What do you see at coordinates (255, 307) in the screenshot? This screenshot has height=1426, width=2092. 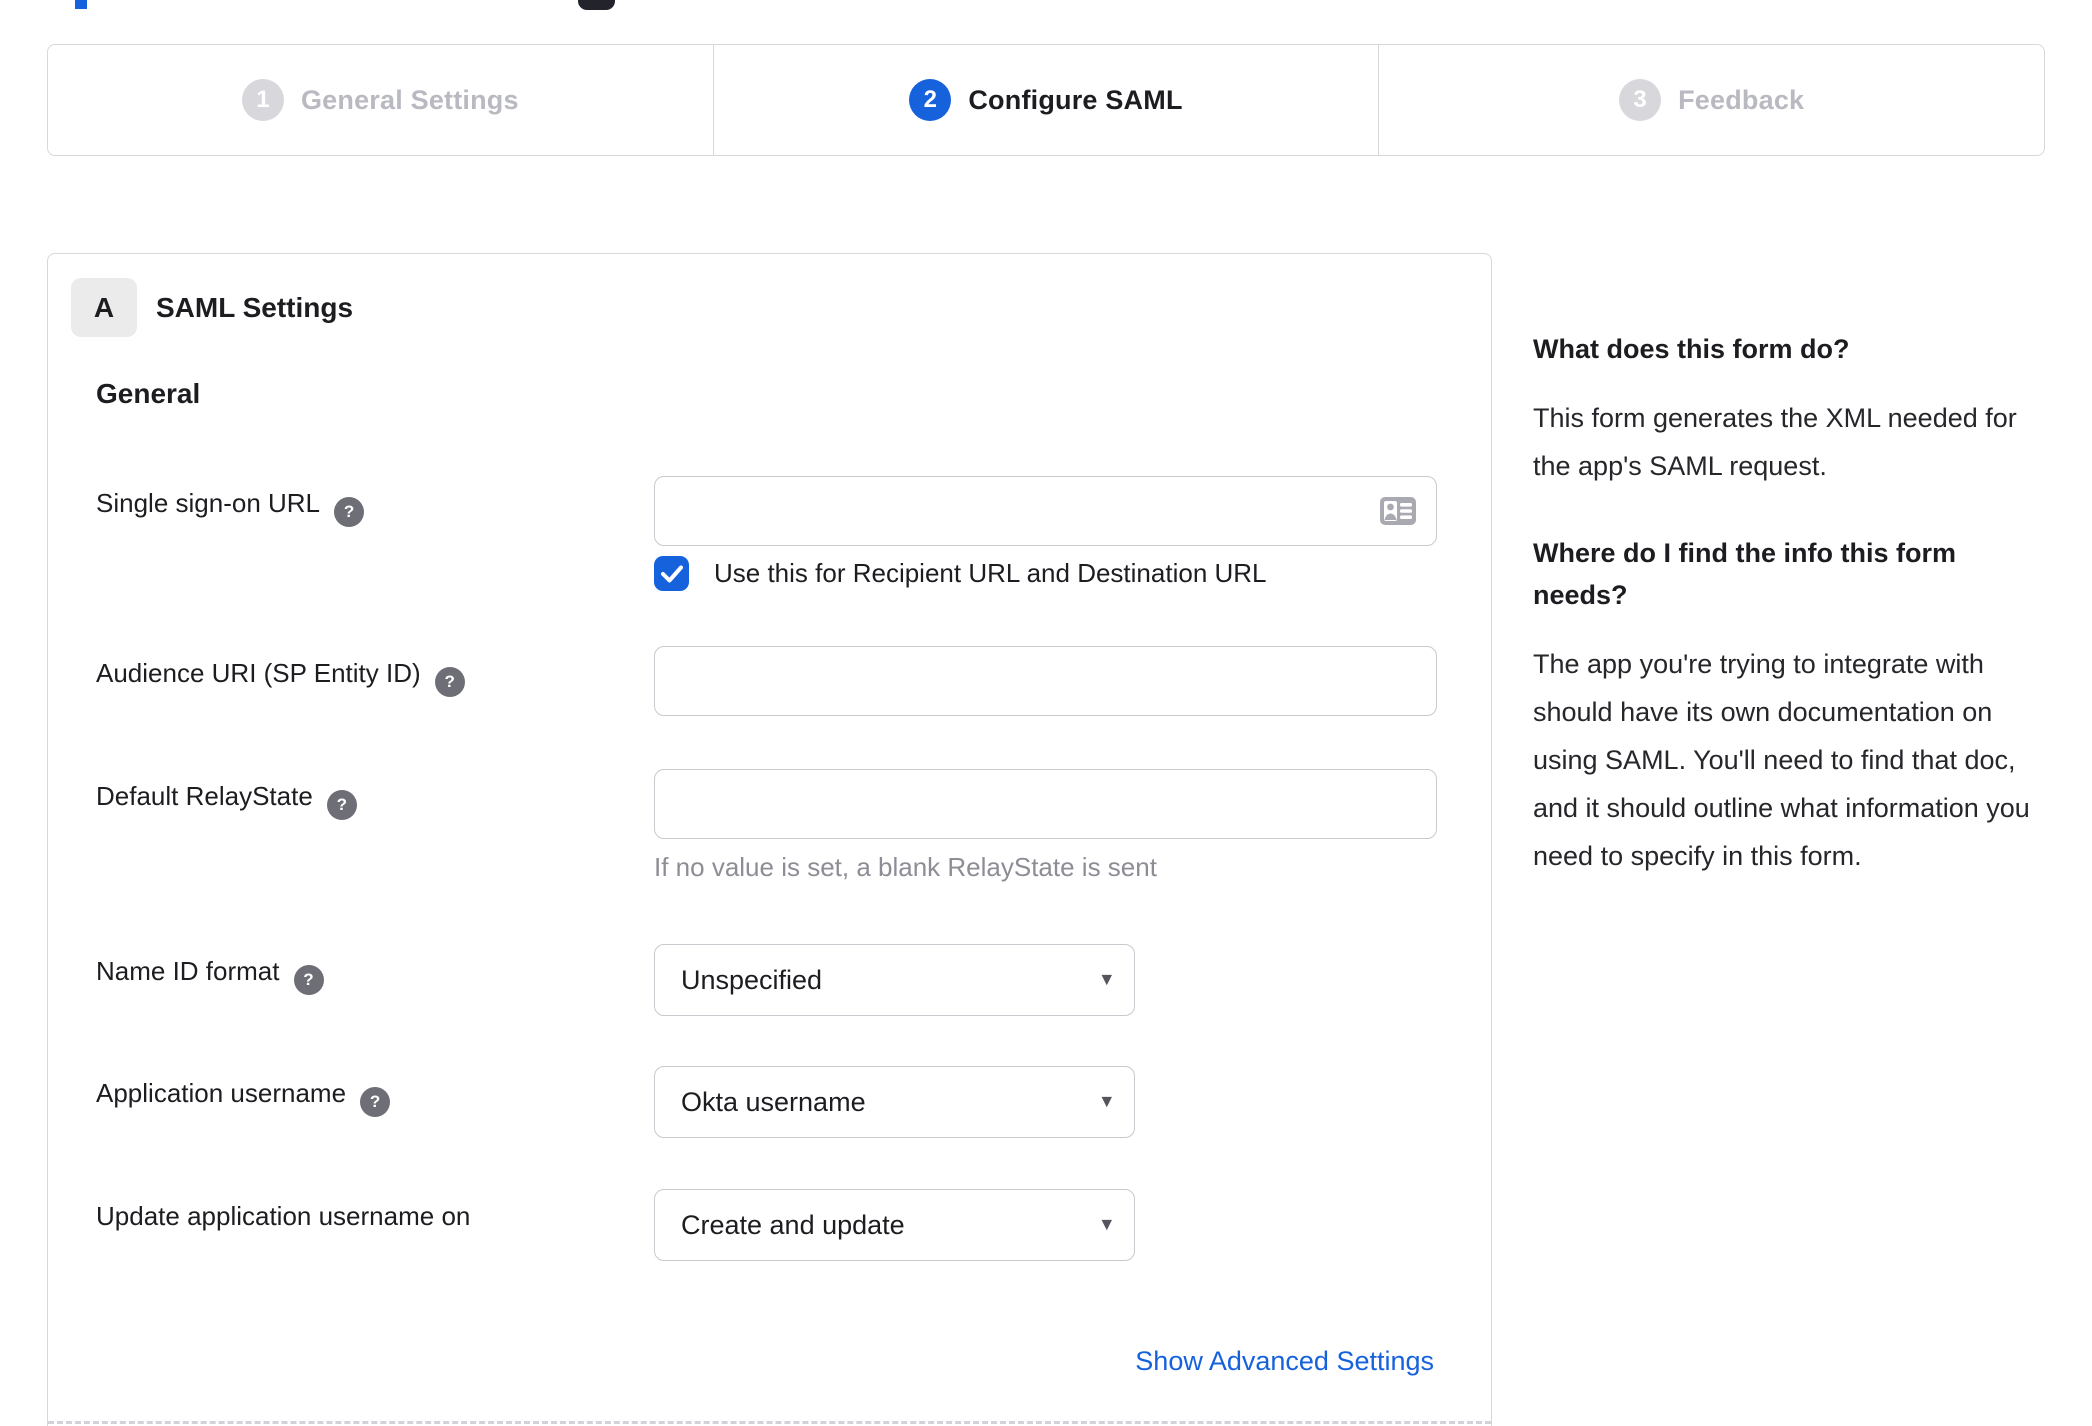 I see `panel-title: SAML Settings` at bounding box center [255, 307].